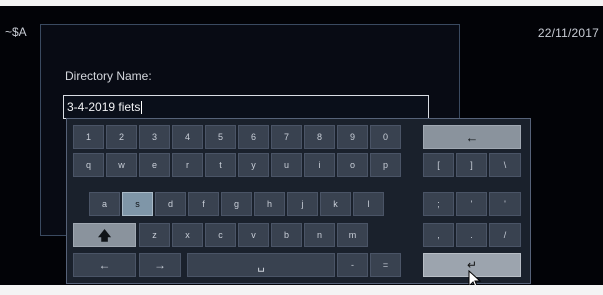  I want to click on key-e: e, so click(154, 165).